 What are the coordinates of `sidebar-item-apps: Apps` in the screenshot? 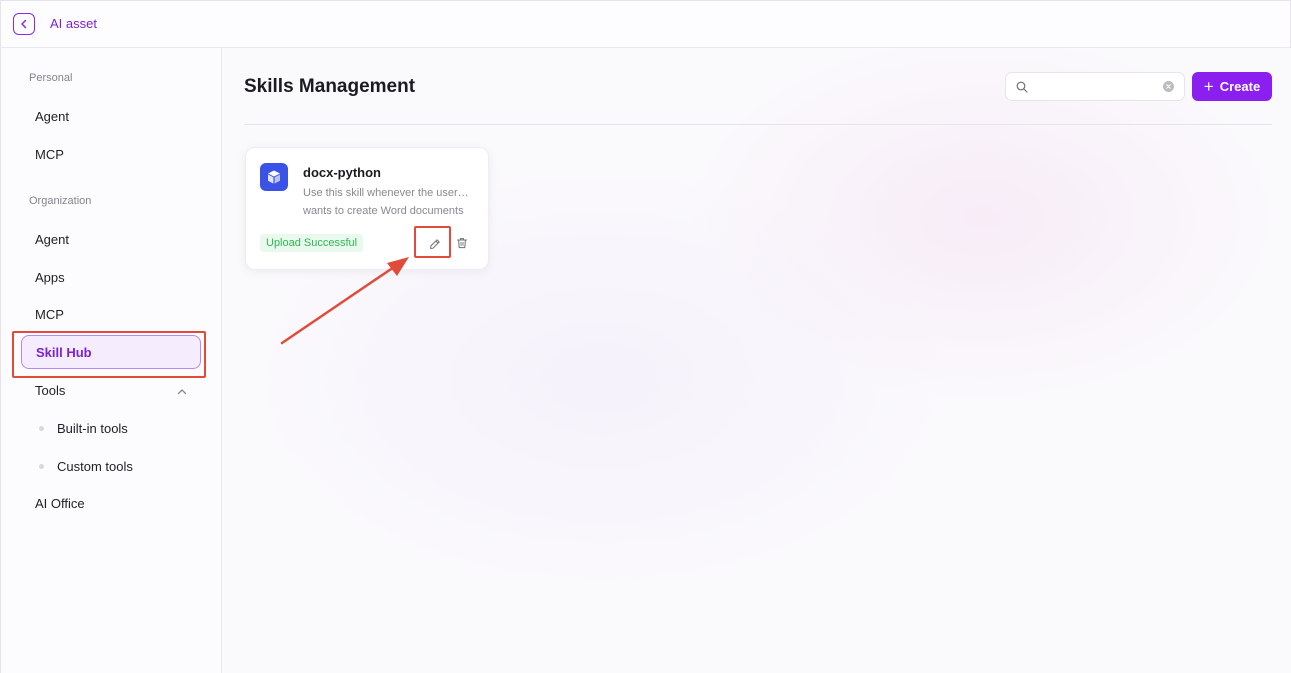 It's located at (111, 277).